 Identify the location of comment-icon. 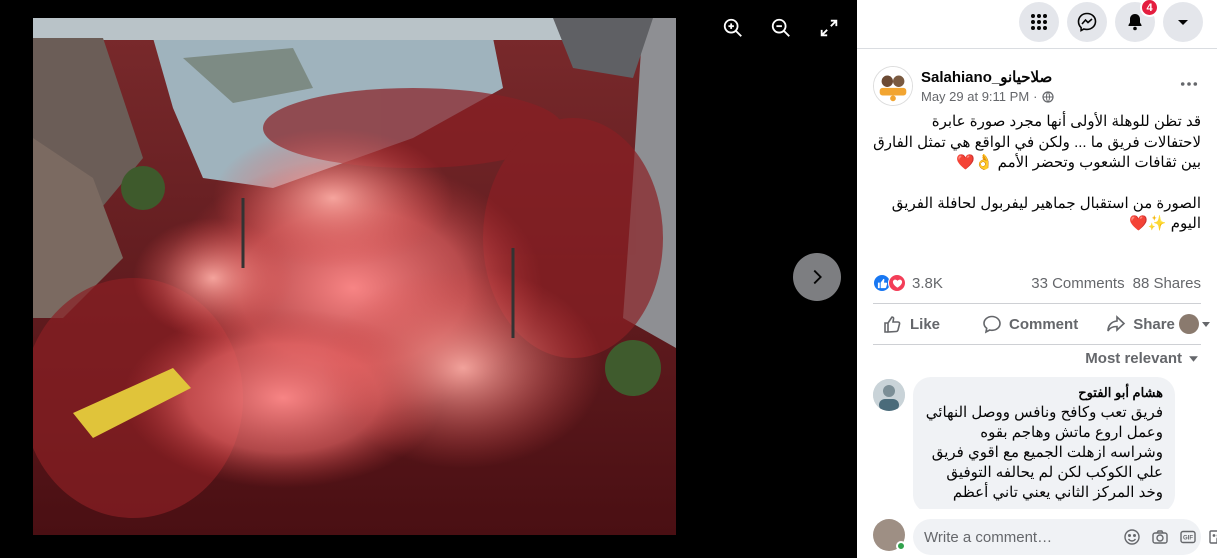
(992, 324).